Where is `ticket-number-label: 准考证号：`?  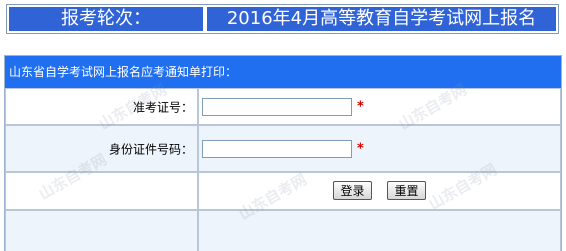 ticket-number-label: 准考证号： is located at coordinates (162, 107).